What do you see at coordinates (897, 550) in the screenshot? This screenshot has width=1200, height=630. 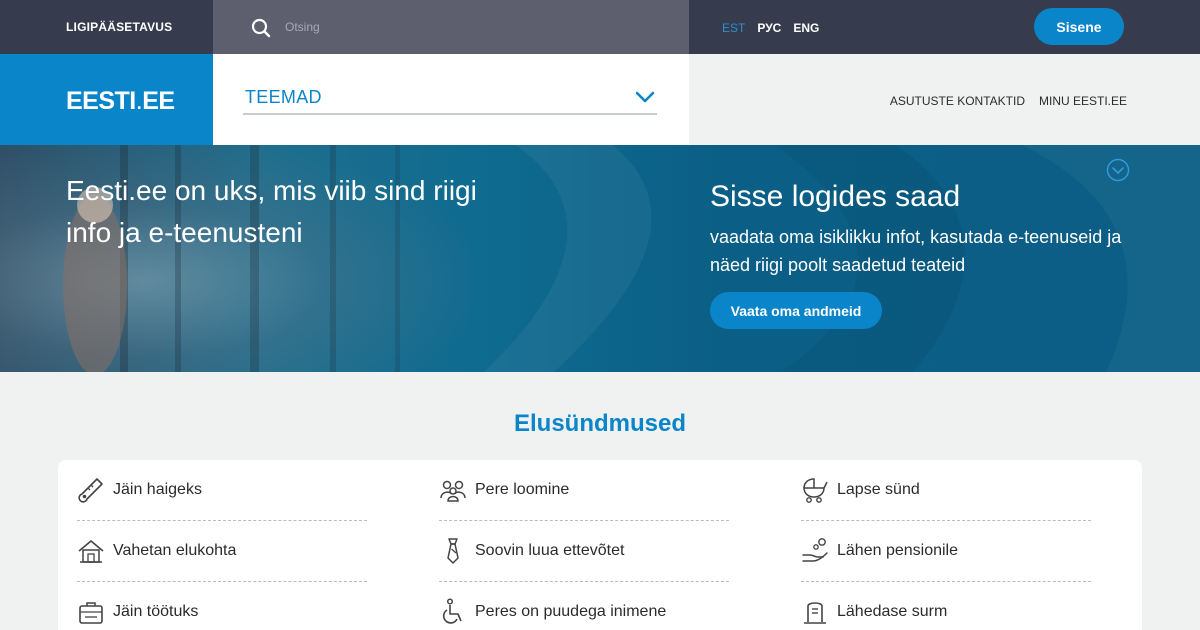 I see `event-label: Lähen pensionile` at bounding box center [897, 550].